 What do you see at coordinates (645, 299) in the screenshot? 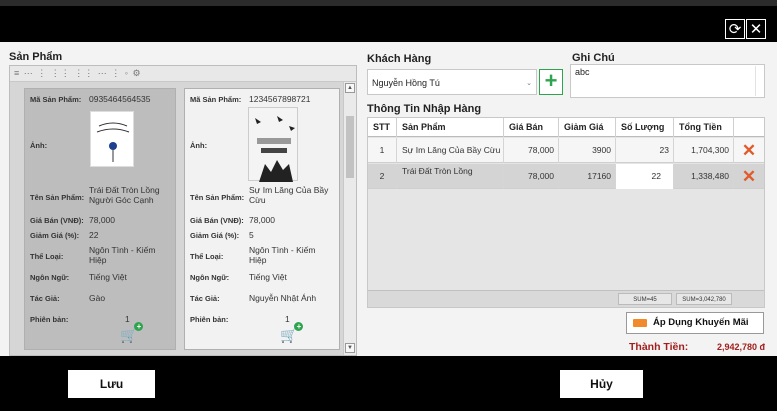
I see `sum-quantity: SUM=45` at bounding box center [645, 299].